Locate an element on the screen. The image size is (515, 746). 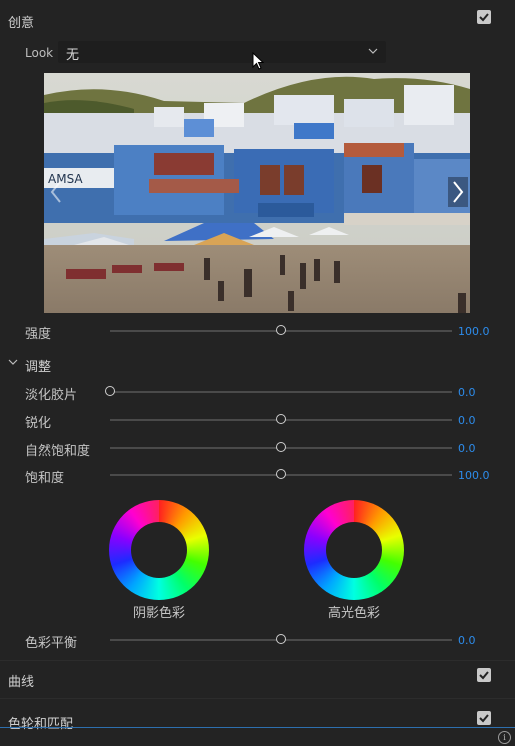
creative-section-title: 创意 is located at coordinates (21, 21).